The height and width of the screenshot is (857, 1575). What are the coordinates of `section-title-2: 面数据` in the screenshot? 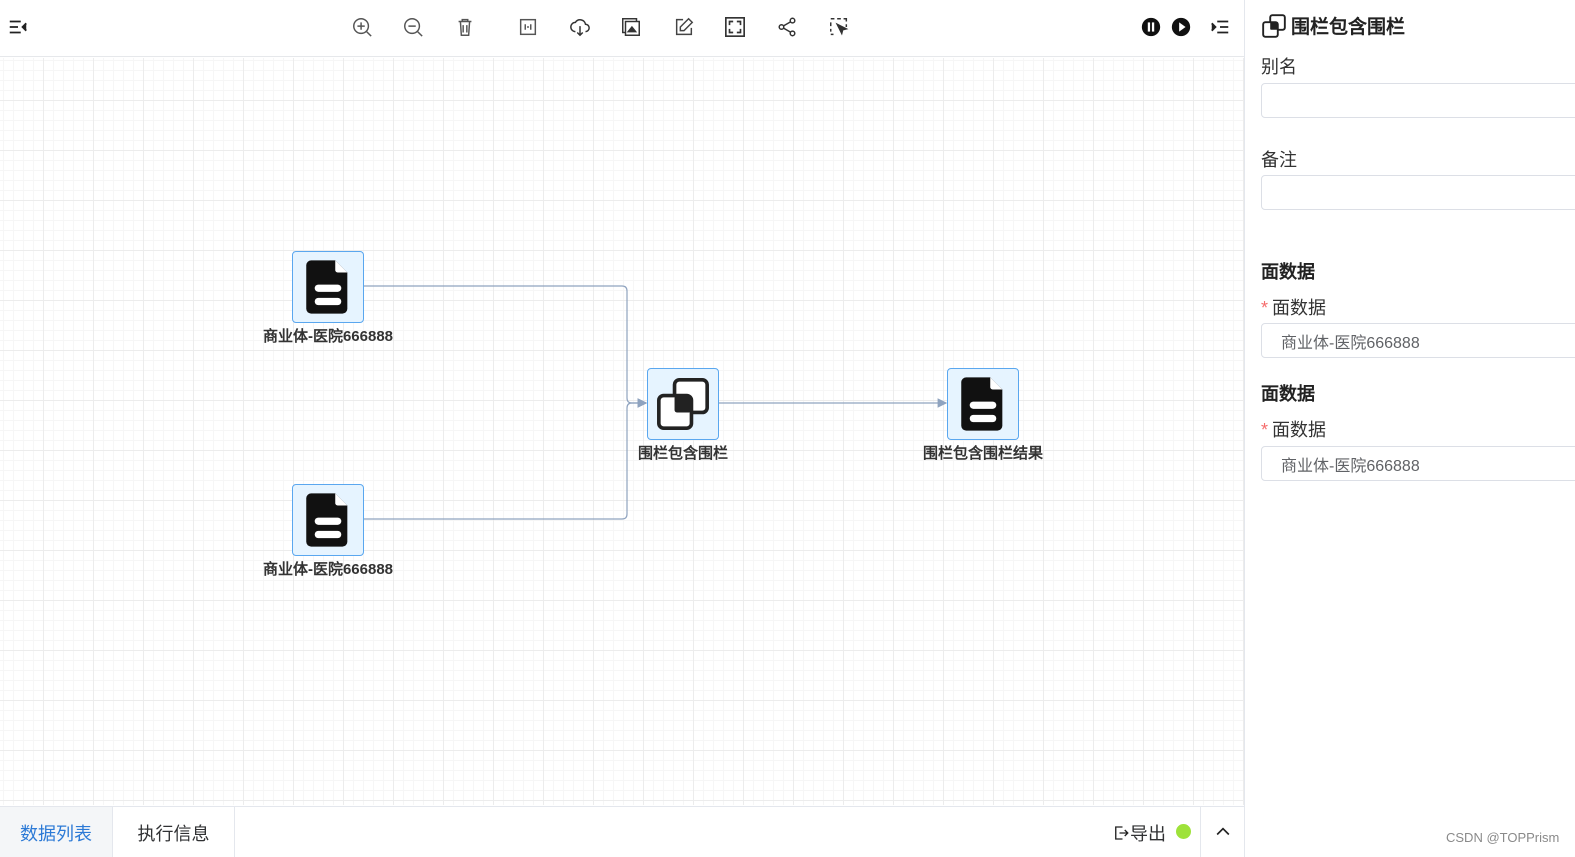 It's located at (1288, 394).